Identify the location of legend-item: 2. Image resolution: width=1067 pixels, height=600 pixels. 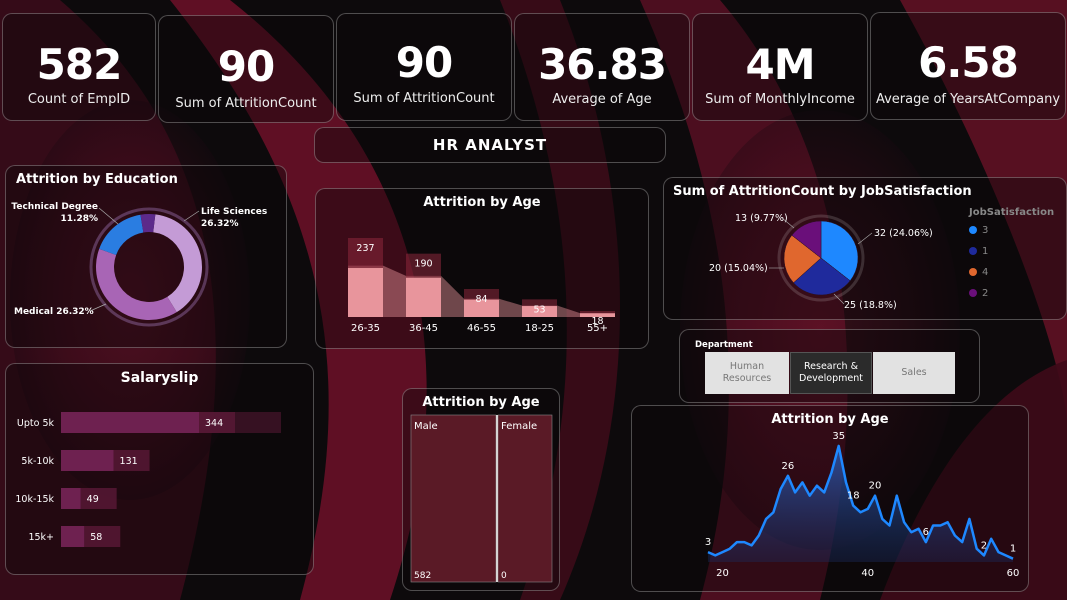
(978, 293).